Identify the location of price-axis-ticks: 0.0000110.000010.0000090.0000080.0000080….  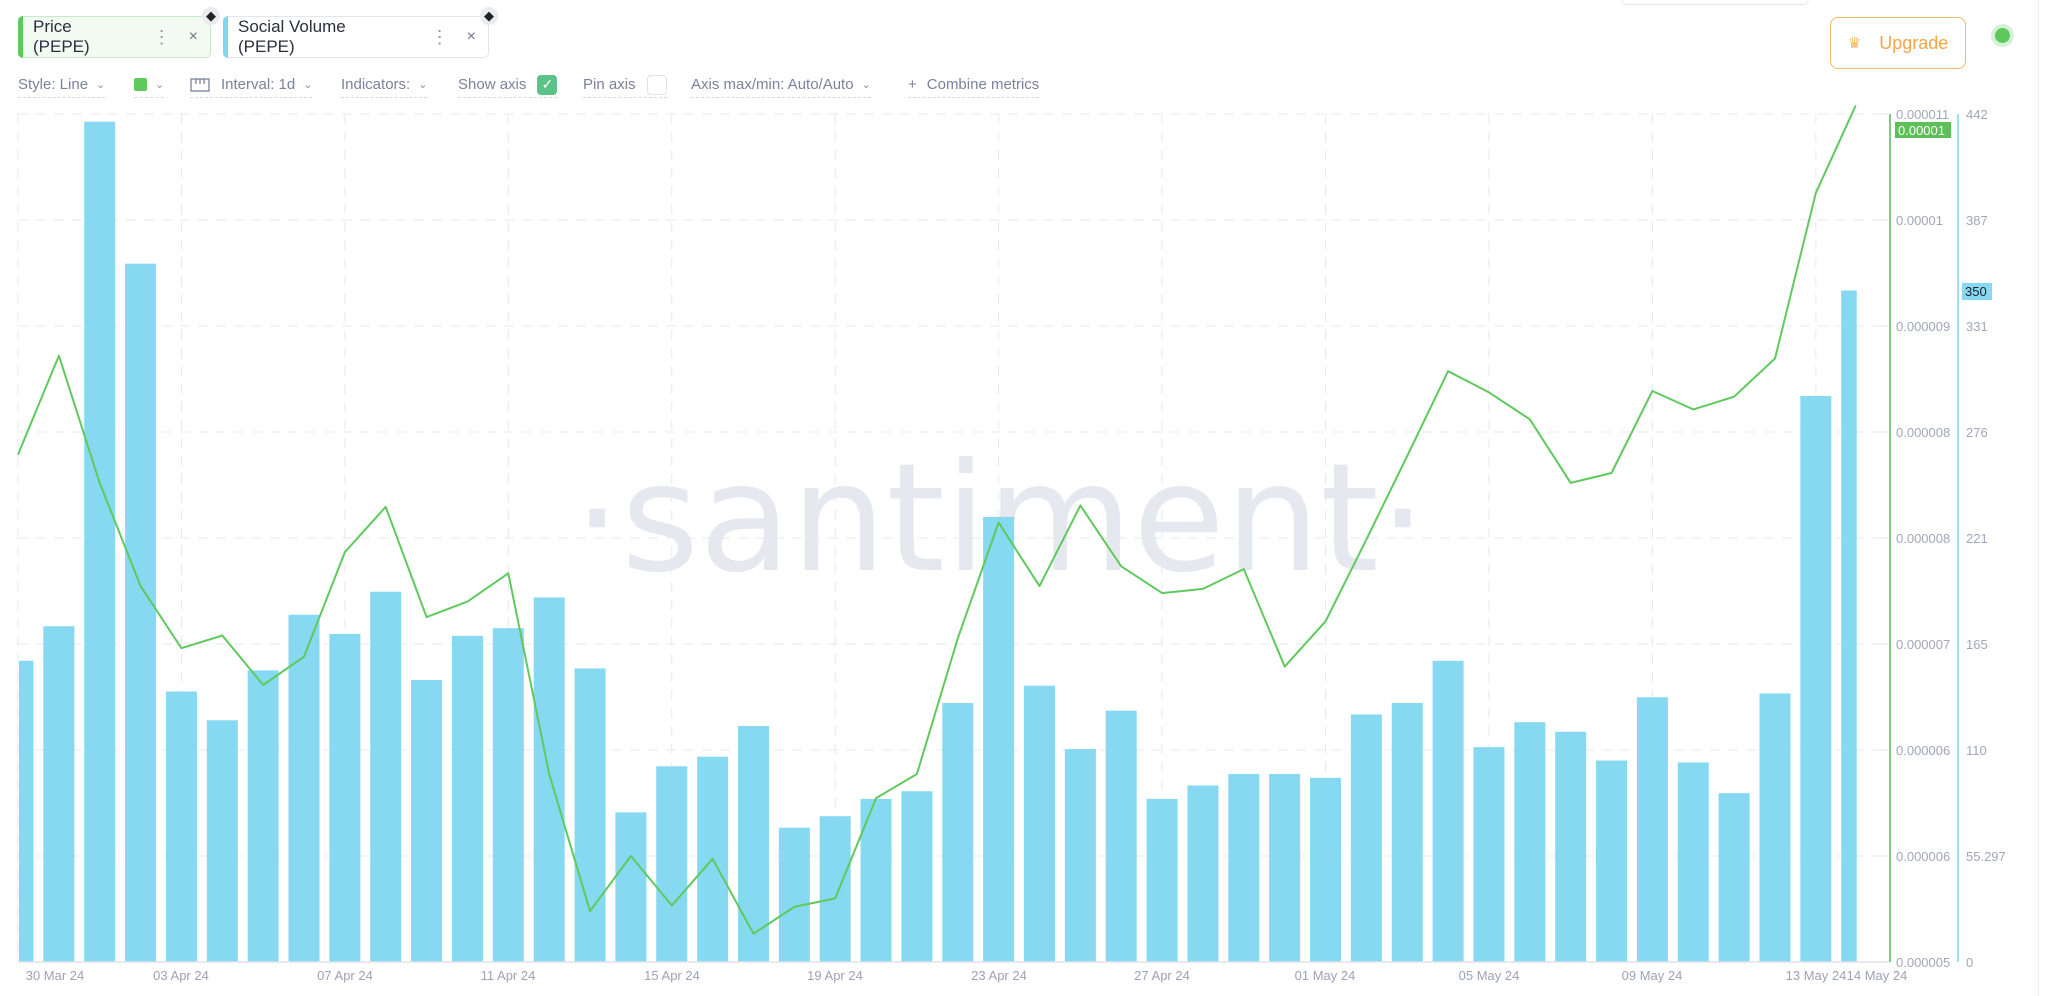
(1914, 538).